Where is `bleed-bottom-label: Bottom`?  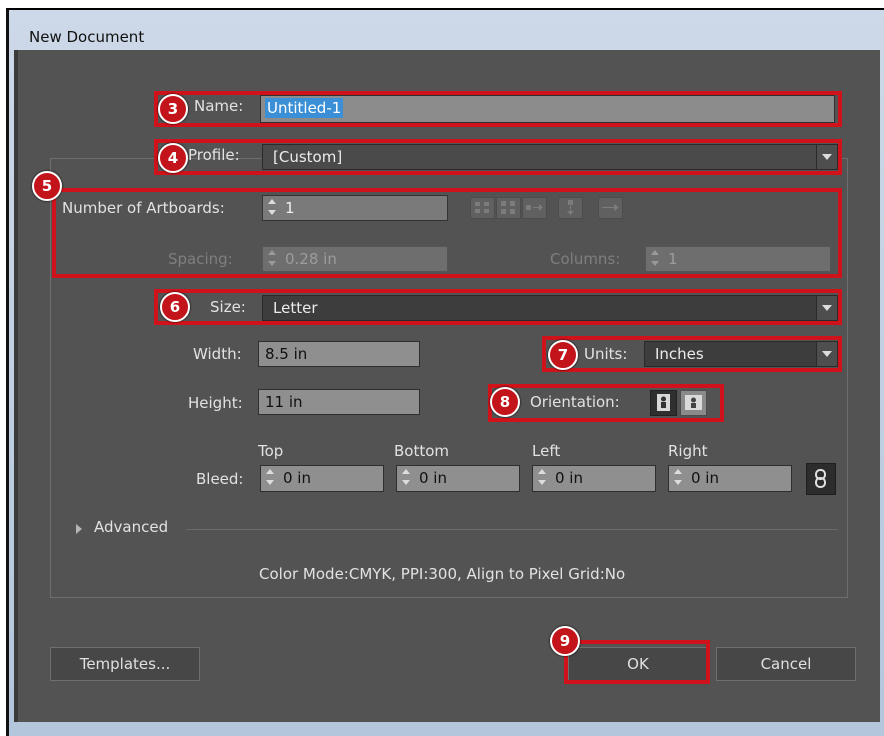
bleed-bottom-label: Bottom is located at coordinates (422, 451).